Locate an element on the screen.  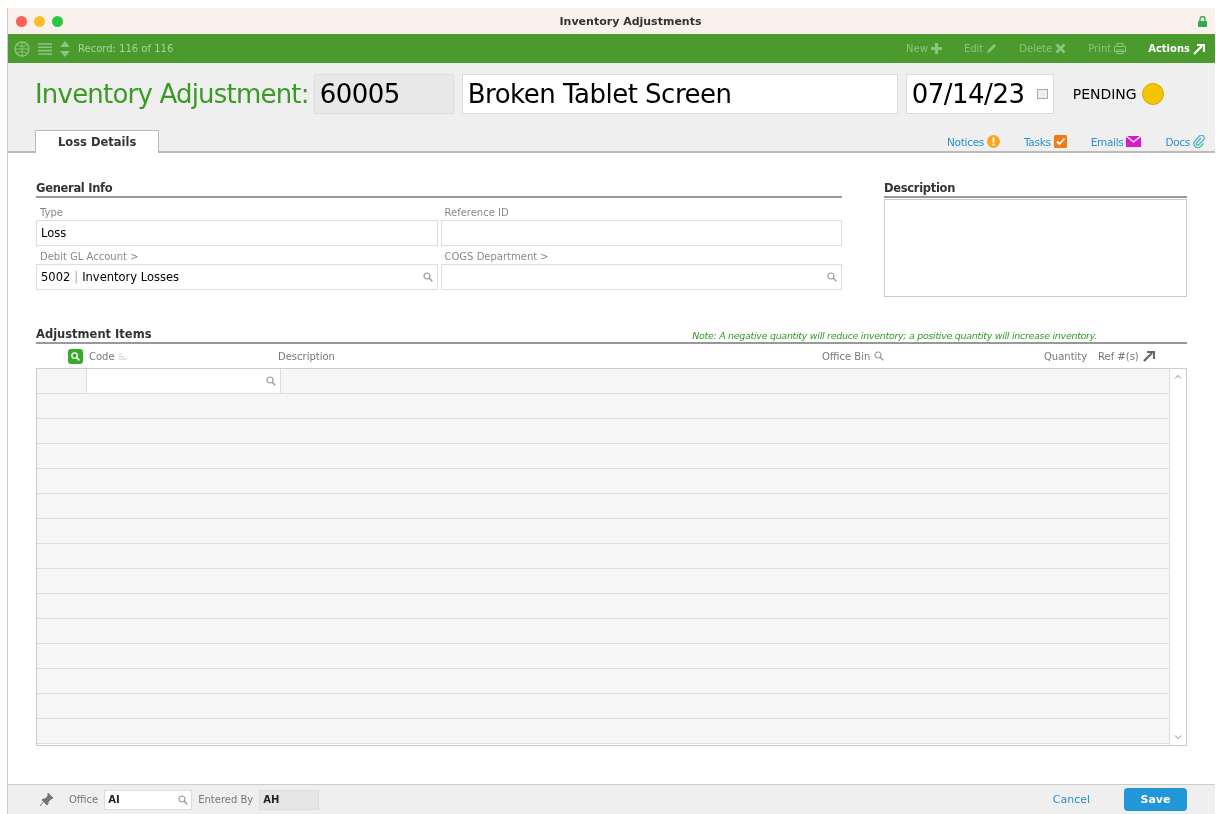
field-label: COGS Department > is located at coordinates (496, 257).